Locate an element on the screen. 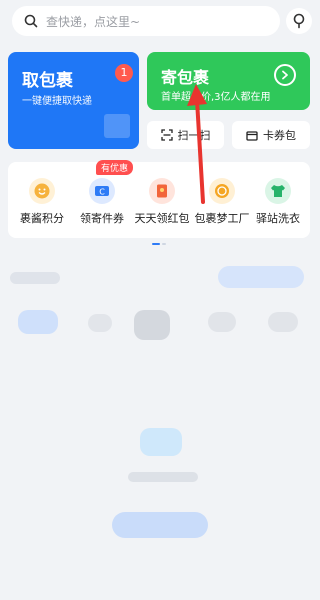 This screenshot has height=600, width=320. send-title: 寄包裹 is located at coordinates (185, 77).